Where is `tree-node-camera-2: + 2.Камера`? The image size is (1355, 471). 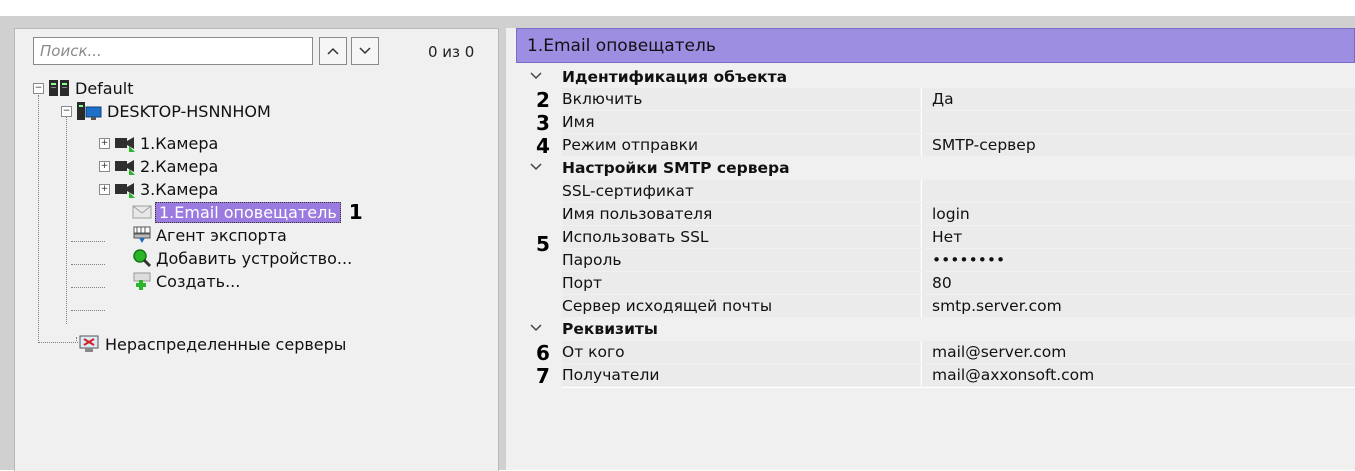 tree-node-camera-2: + 2.Камера is located at coordinates (158, 166).